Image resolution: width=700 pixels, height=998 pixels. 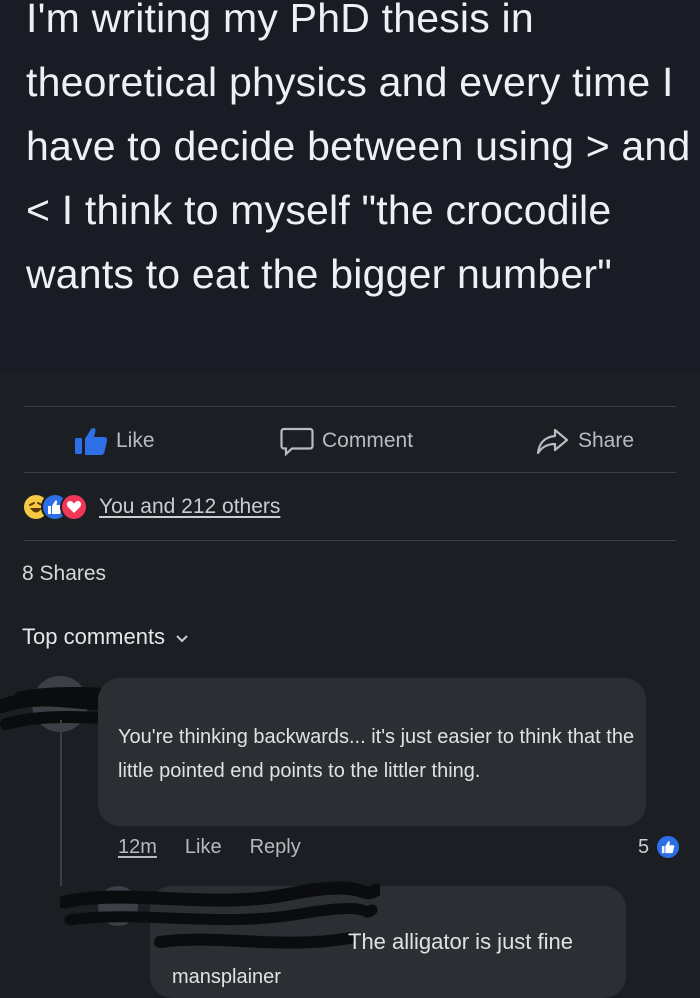 What do you see at coordinates (114, 441) in the screenshot?
I see `like-button: Like` at bounding box center [114, 441].